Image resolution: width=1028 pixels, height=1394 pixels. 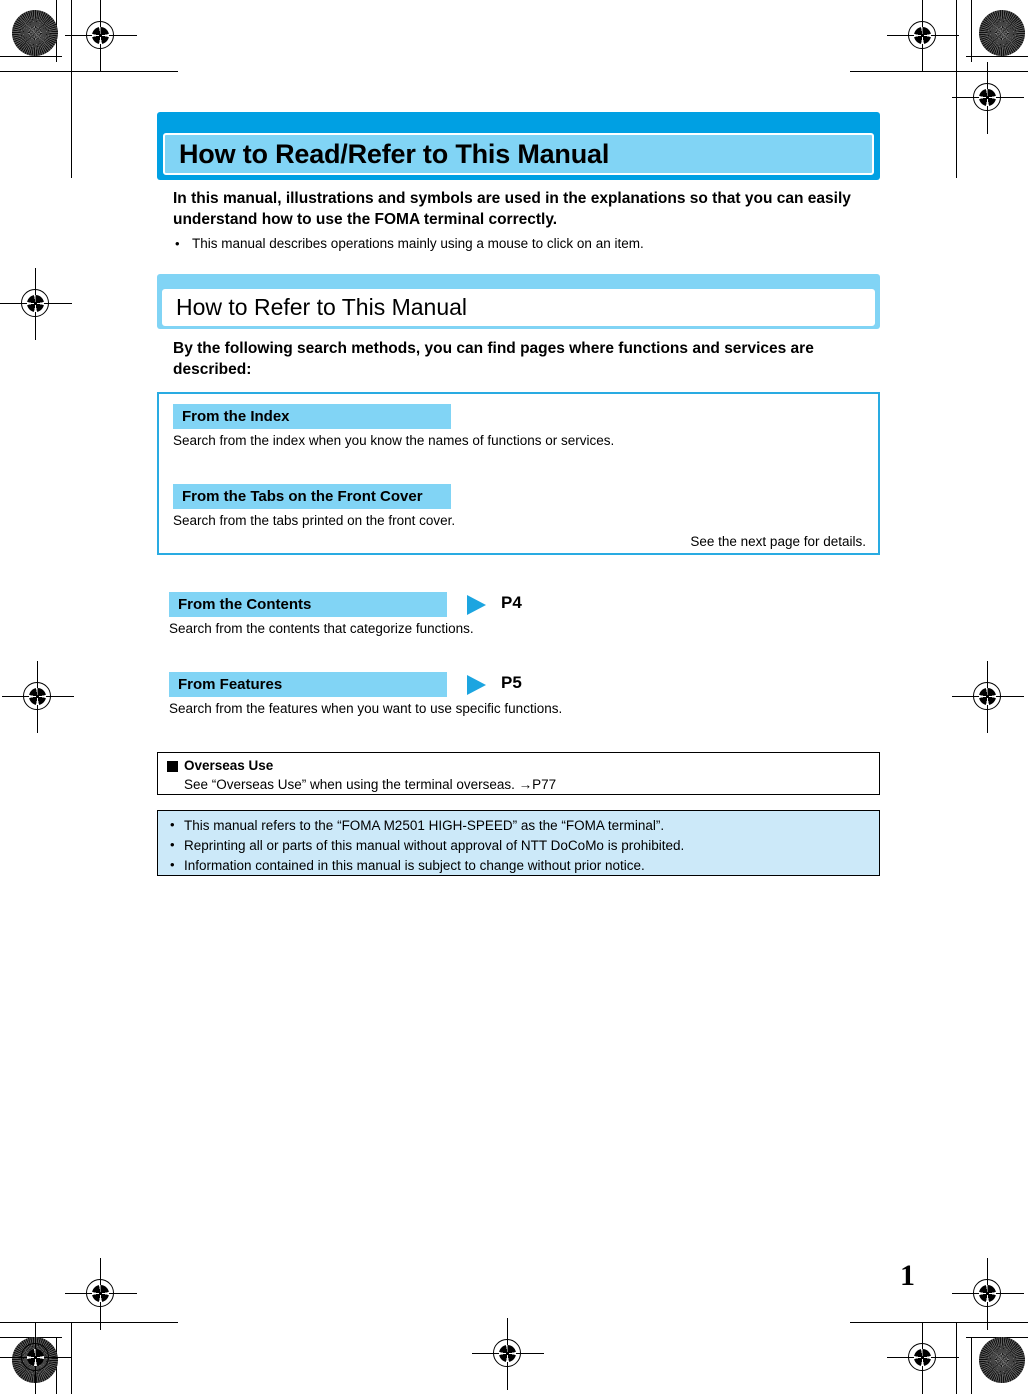 I want to click on method-label-from-the-contents: From the Contents, so click(x=308, y=604).